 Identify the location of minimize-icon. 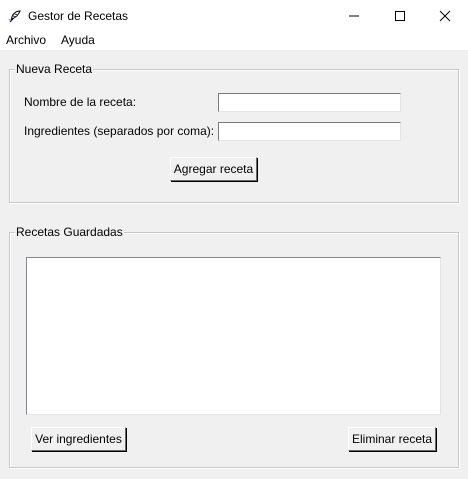
(354, 15).